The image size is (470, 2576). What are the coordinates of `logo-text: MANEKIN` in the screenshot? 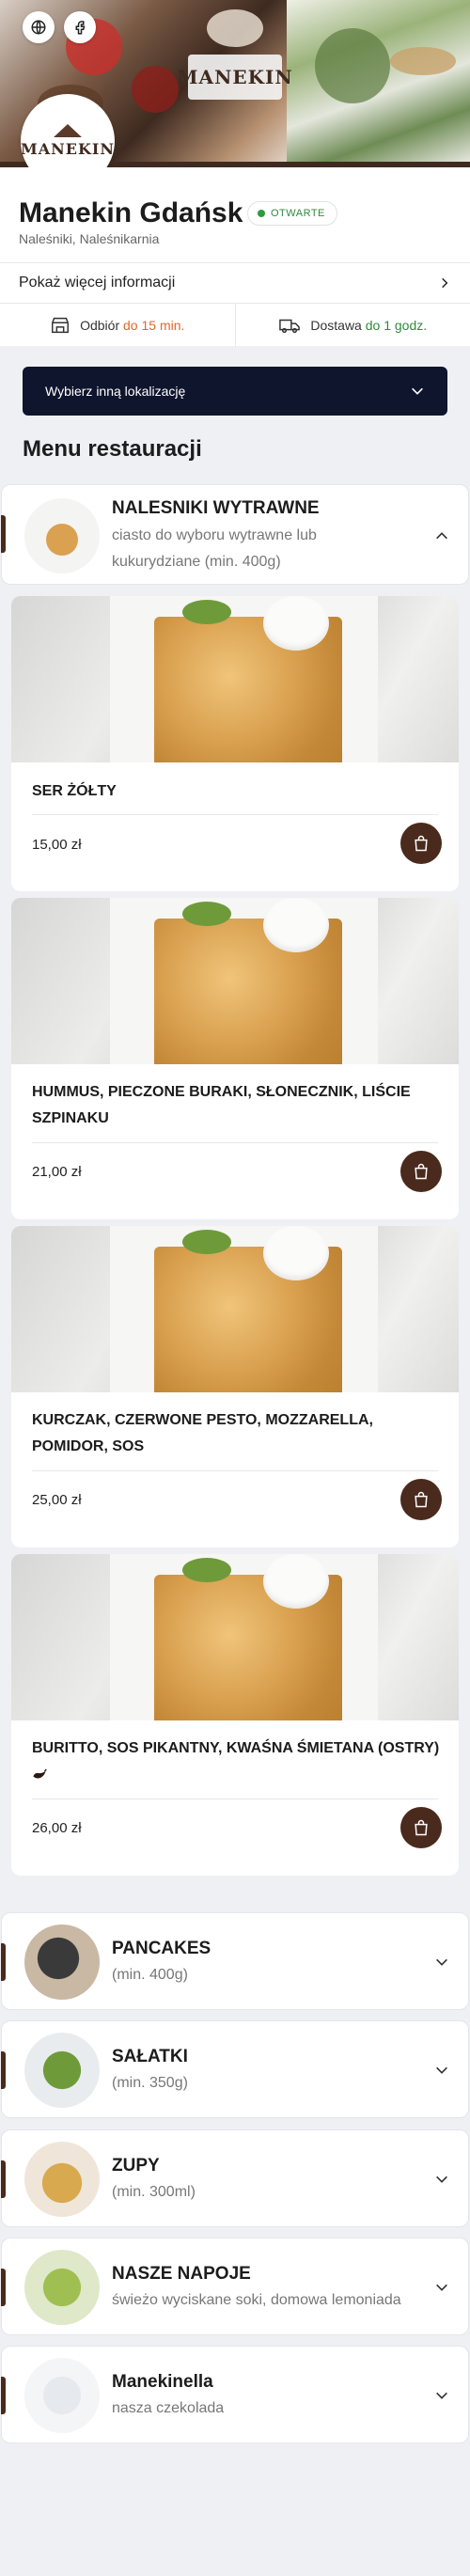 It's located at (68, 149).